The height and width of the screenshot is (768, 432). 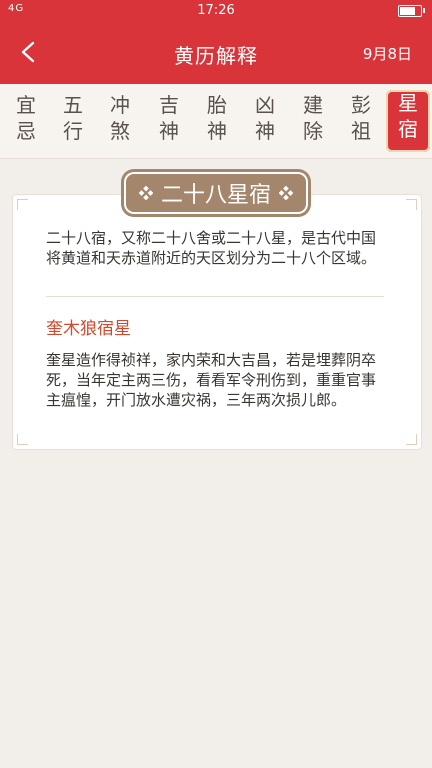 What do you see at coordinates (265, 121) in the screenshot?
I see `tab-xiongshen: 凶神` at bounding box center [265, 121].